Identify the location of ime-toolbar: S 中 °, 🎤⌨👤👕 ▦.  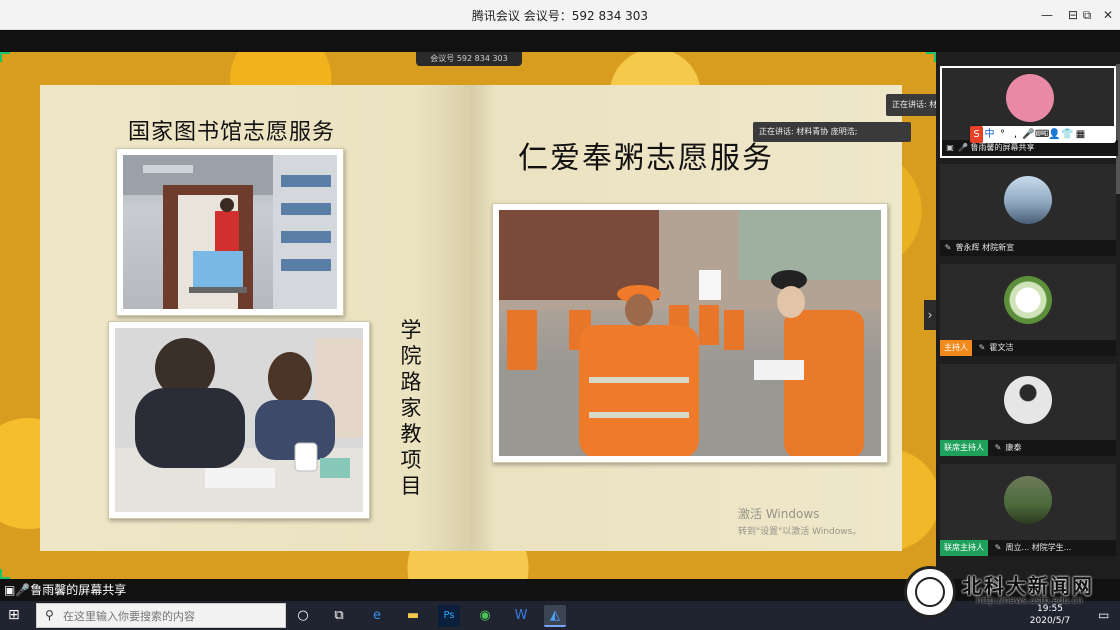
(1043, 134).